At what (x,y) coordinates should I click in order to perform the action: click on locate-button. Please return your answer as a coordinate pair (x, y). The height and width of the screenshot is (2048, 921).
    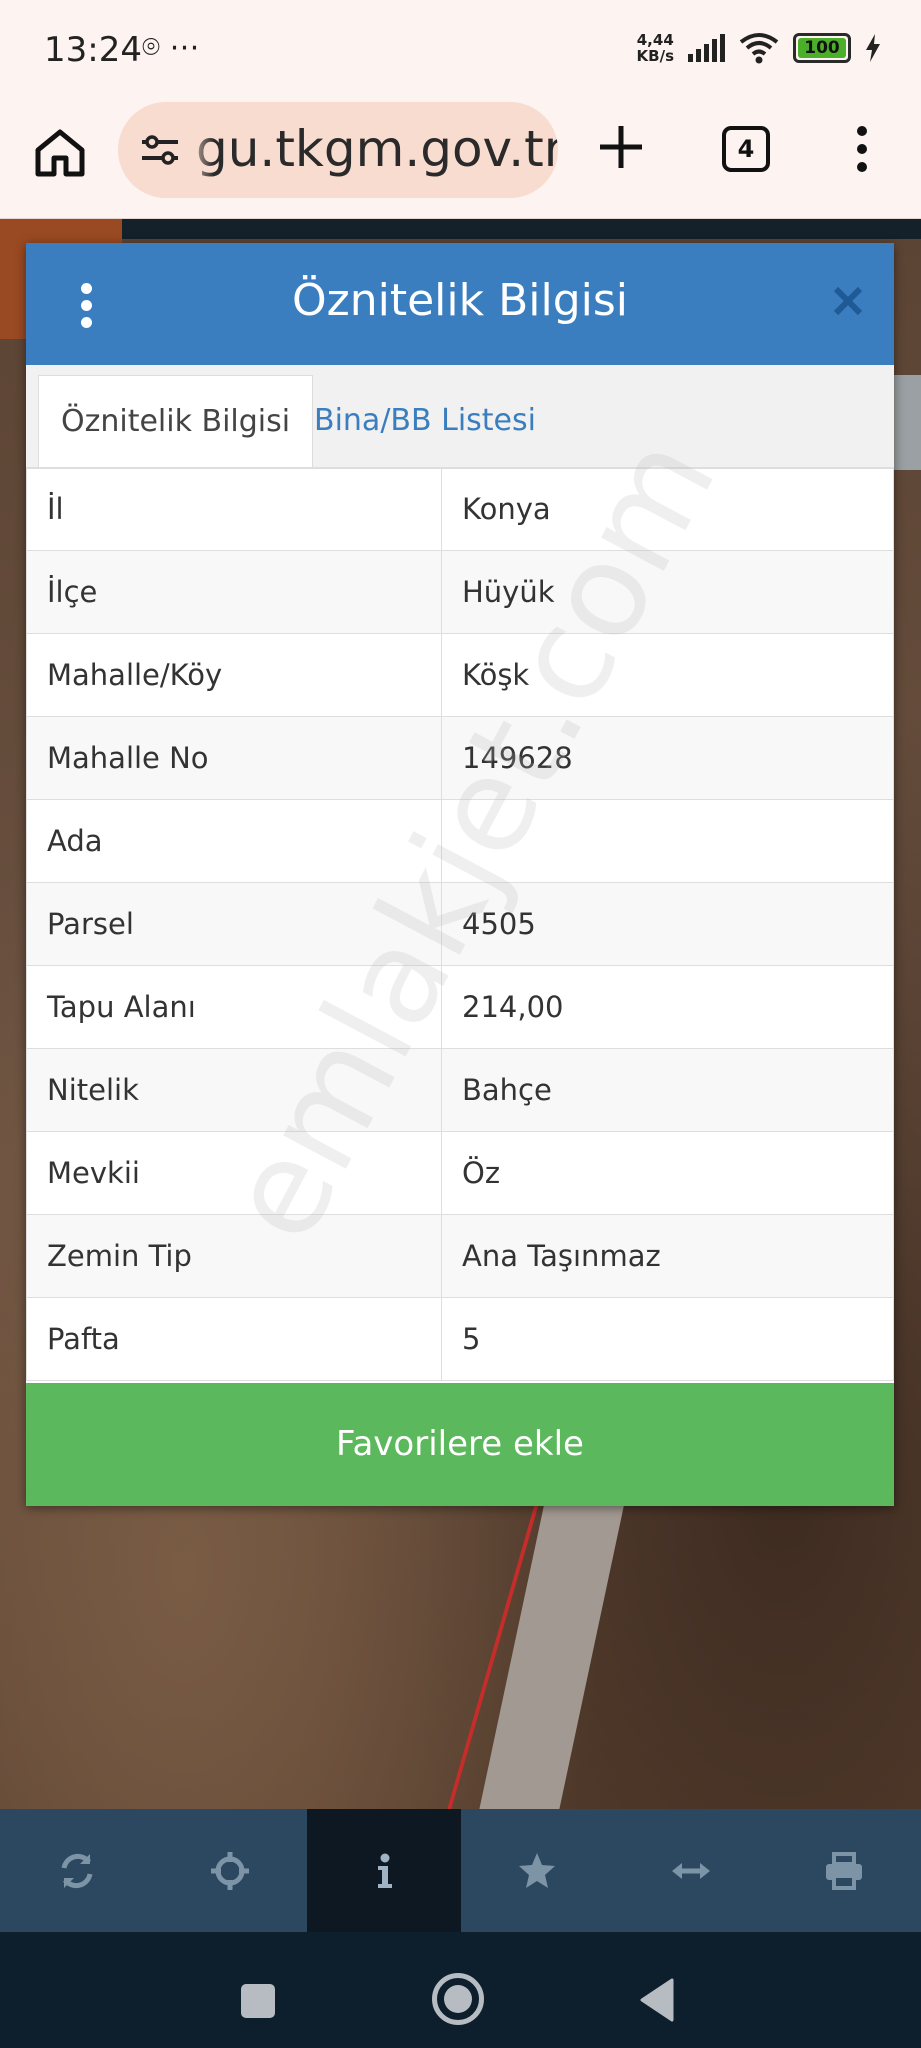
    Looking at the image, I should click on (231, 1870).